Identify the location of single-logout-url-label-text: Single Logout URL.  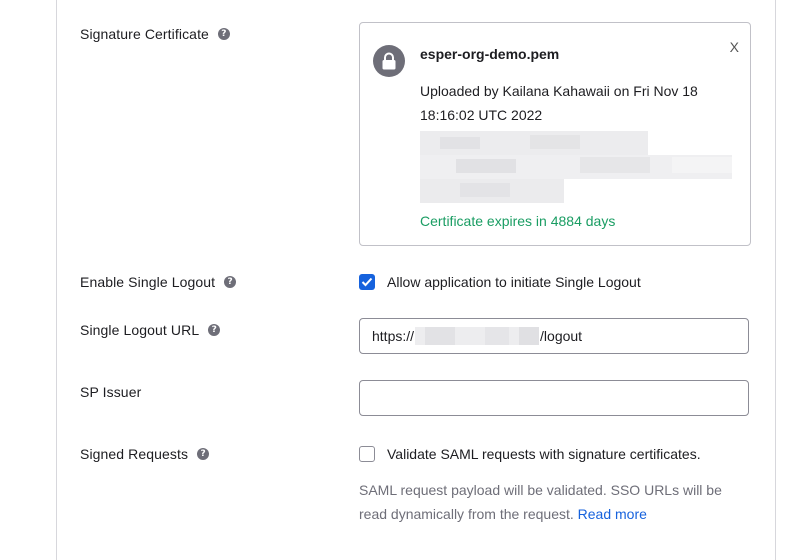
(140, 330).